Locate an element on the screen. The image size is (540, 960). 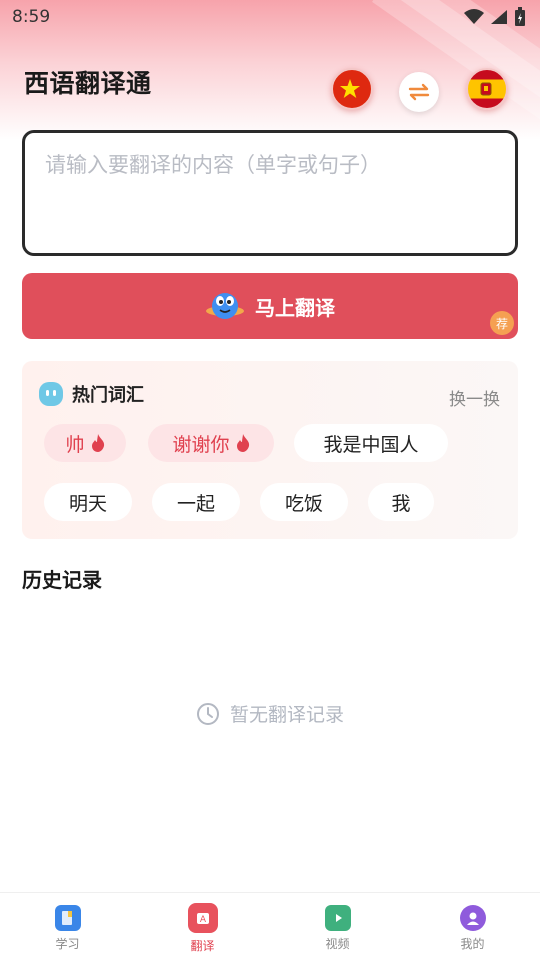
tab-study: 学习 is located at coordinates (67, 926).